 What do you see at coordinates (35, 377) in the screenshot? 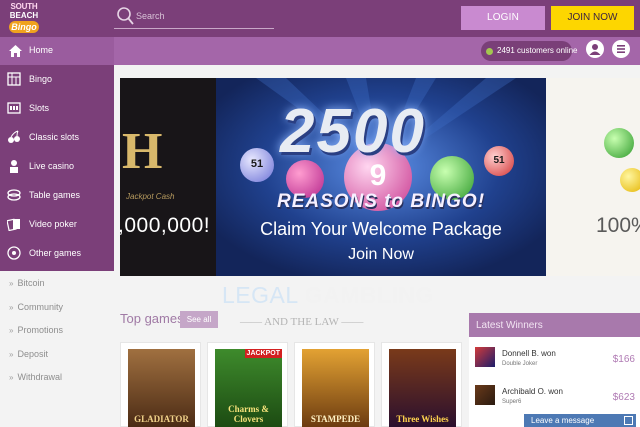
I see `subnav-withdrawal: » Withdrawal` at bounding box center [35, 377].